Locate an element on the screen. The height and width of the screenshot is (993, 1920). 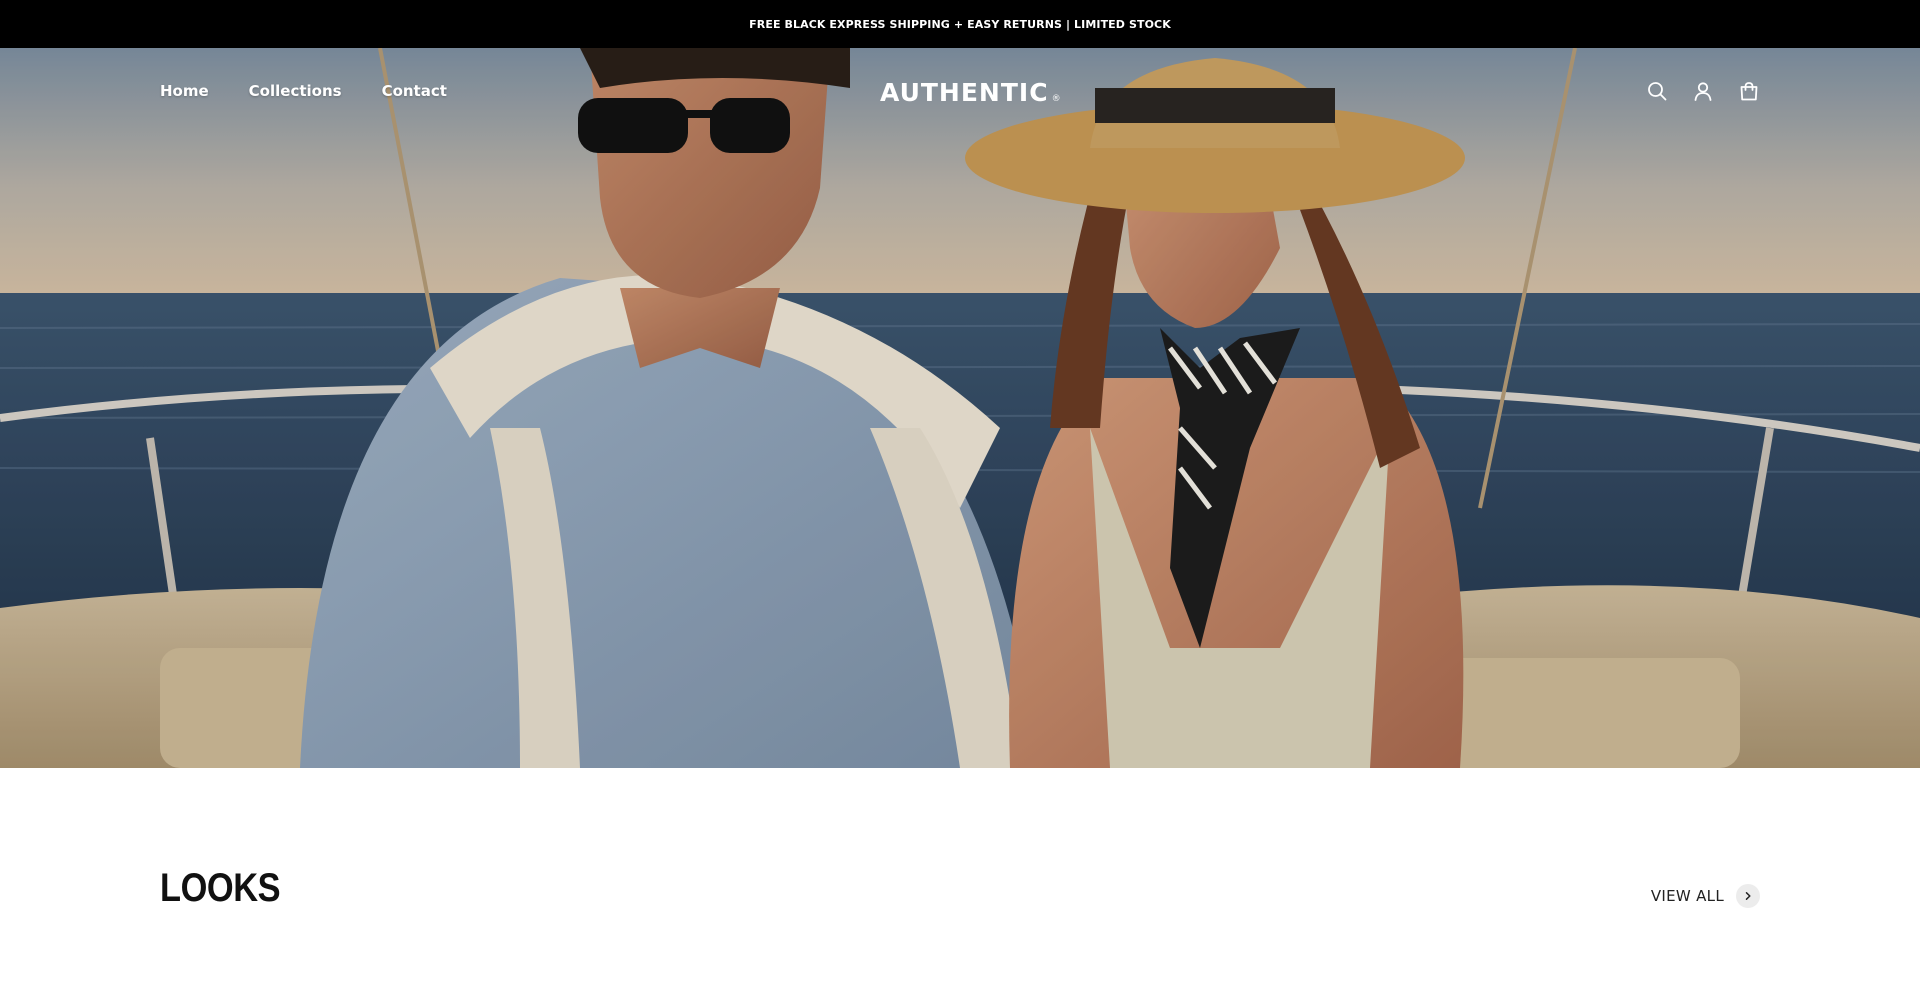
search-icon is located at coordinates (1657, 91).